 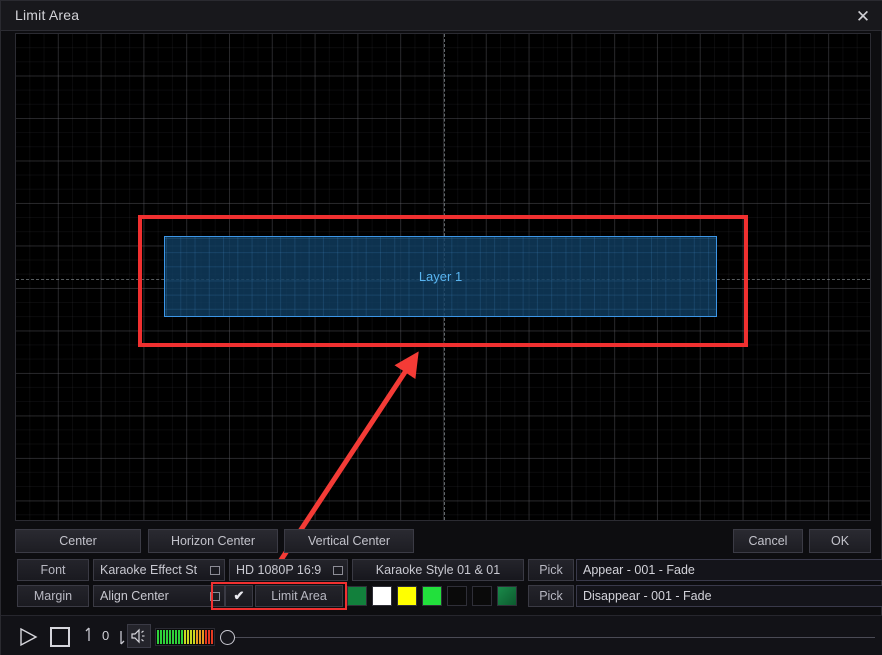 What do you see at coordinates (279, 570) in the screenshot?
I see `resolution-select-value: HD 1080P 16:9` at bounding box center [279, 570].